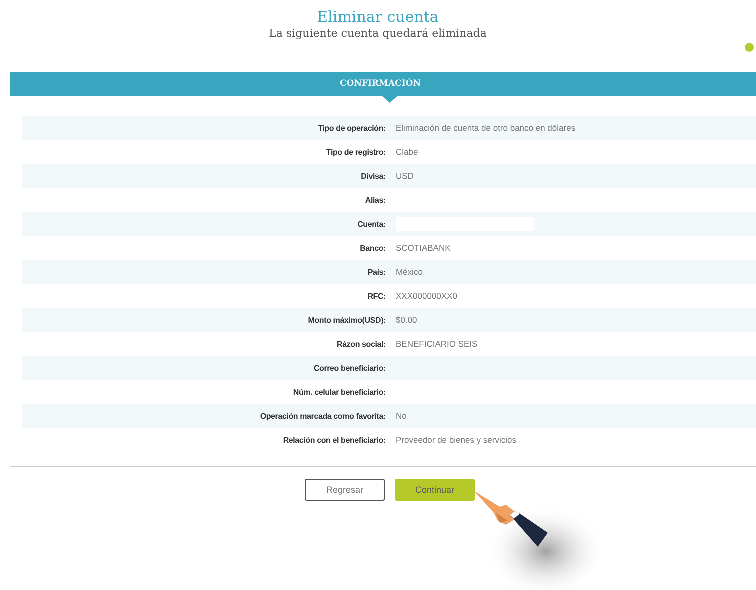  What do you see at coordinates (373, 176) in the screenshot?
I see `field-label: Divisa:` at bounding box center [373, 176].